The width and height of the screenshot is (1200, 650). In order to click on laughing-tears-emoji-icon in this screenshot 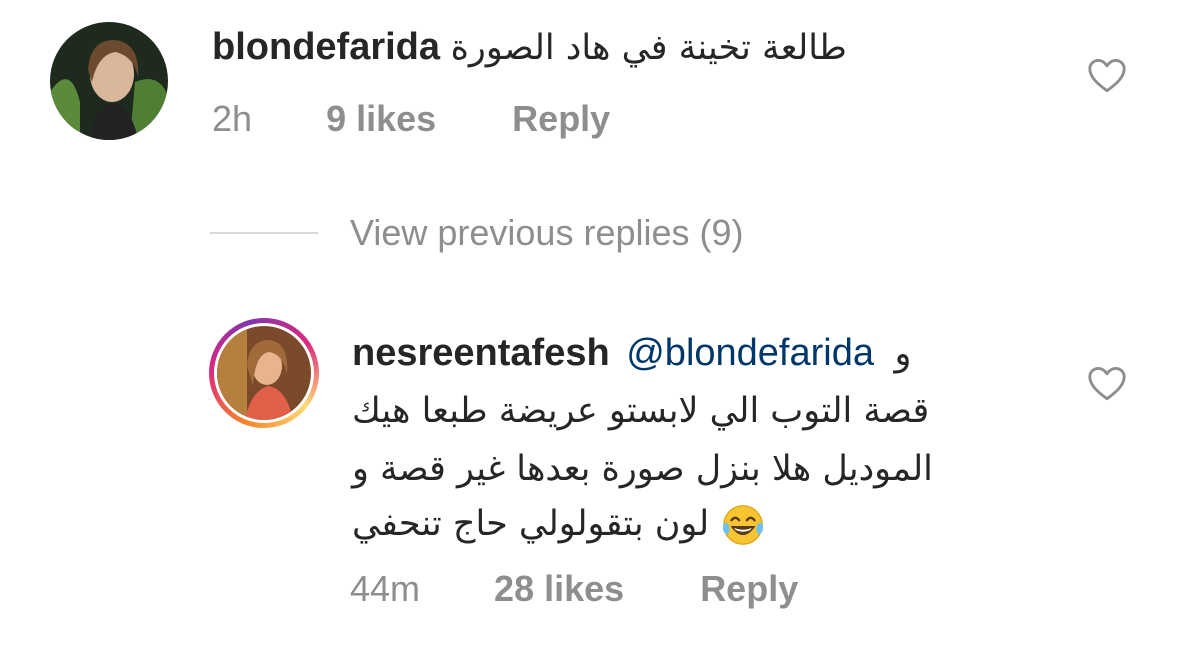, I will do `click(742, 525)`.